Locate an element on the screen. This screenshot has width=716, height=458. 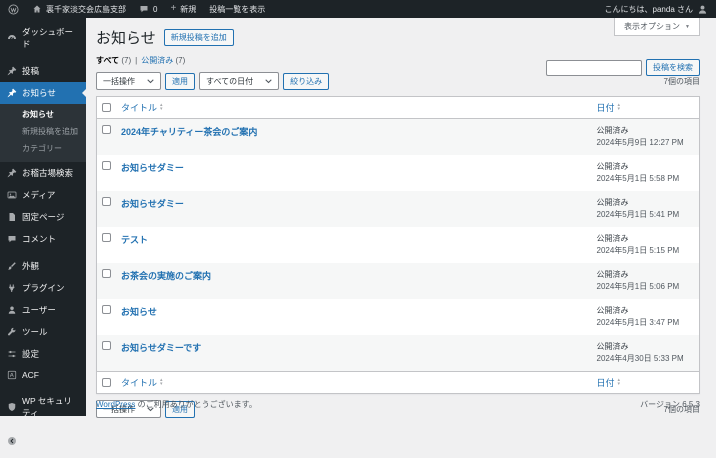
table-row: お知らせ 公開済み 2024年5月1日 3:47 PM is located at coordinates (398, 317).